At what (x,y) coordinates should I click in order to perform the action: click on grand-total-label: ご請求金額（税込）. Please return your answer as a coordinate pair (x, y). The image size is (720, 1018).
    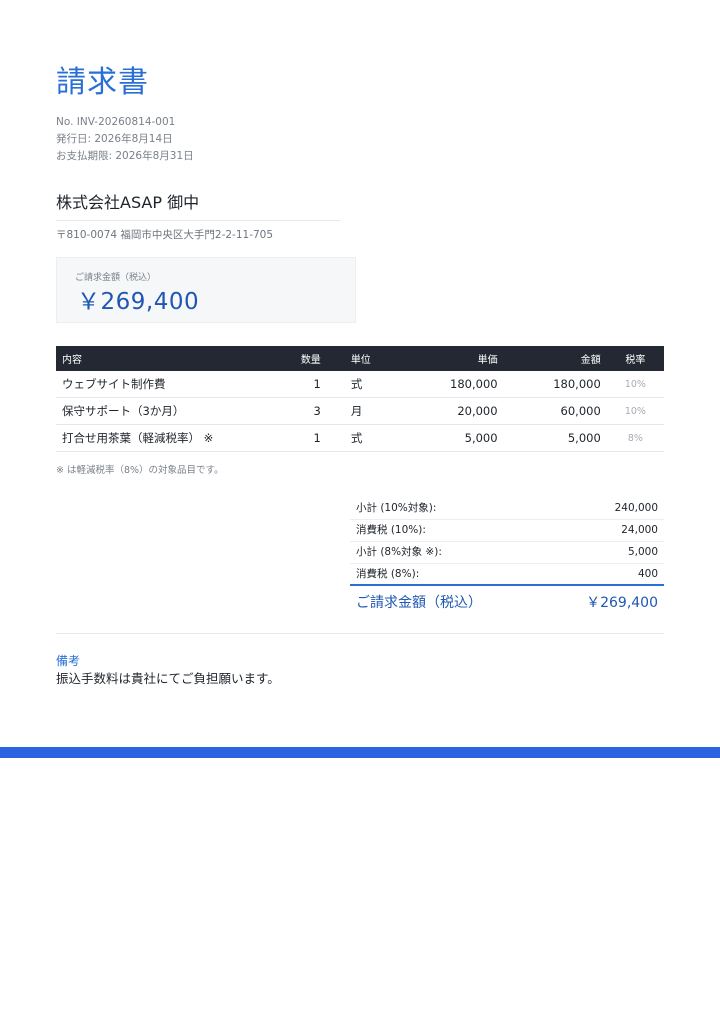
    Looking at the image, I should click on (419, 603).